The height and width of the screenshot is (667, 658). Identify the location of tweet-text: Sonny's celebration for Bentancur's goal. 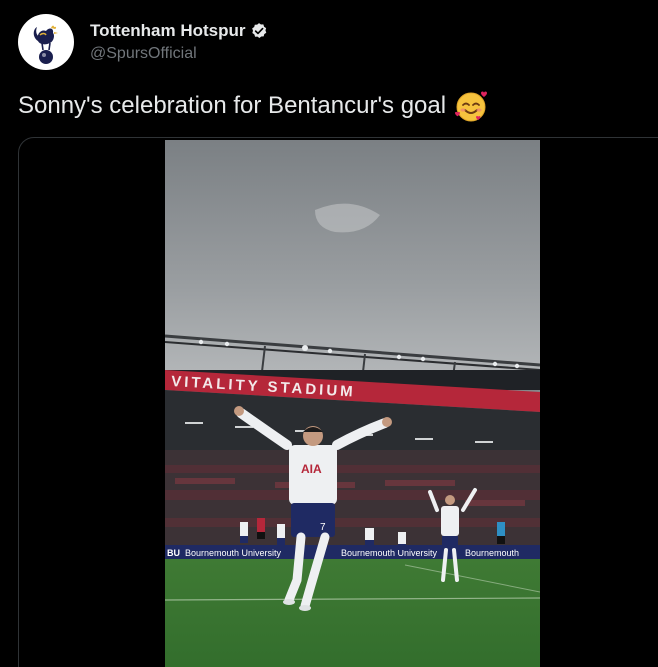
(253, 106).